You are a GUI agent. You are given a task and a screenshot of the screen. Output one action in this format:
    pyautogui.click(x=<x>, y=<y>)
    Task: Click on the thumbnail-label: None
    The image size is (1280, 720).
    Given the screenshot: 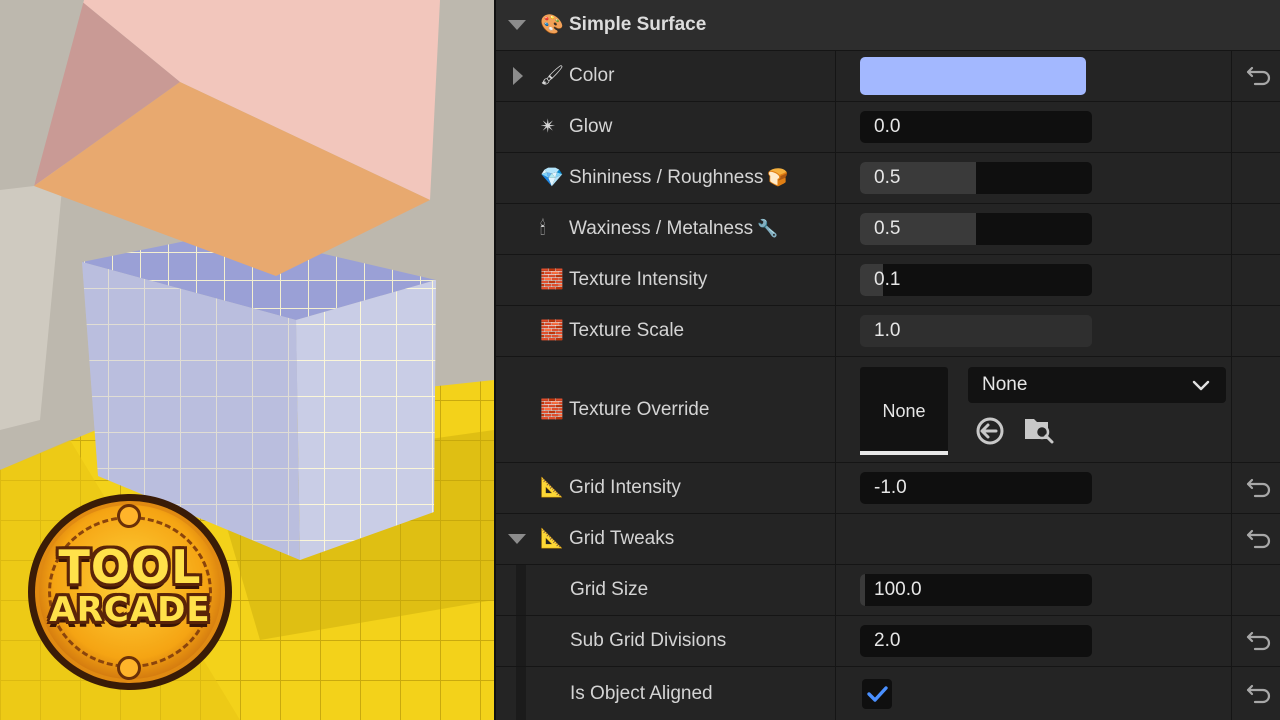 What is the action you would take?
    pyautogui.click(x=904, y=411)
    